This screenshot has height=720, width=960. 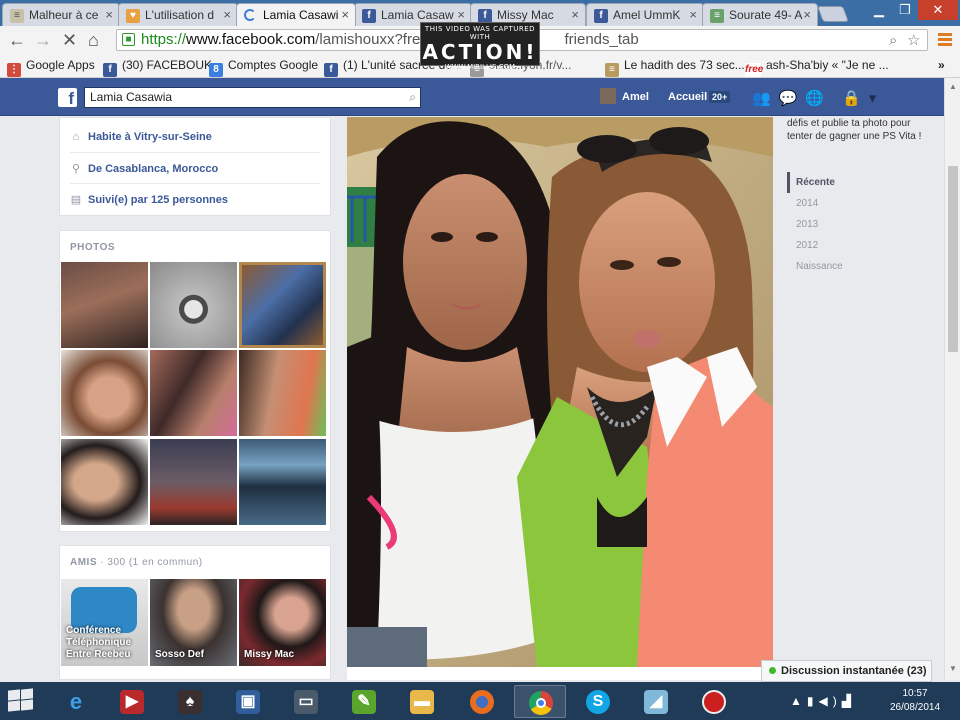 I want to click on taskbar-app: ◢, so click(x=656, y=701).